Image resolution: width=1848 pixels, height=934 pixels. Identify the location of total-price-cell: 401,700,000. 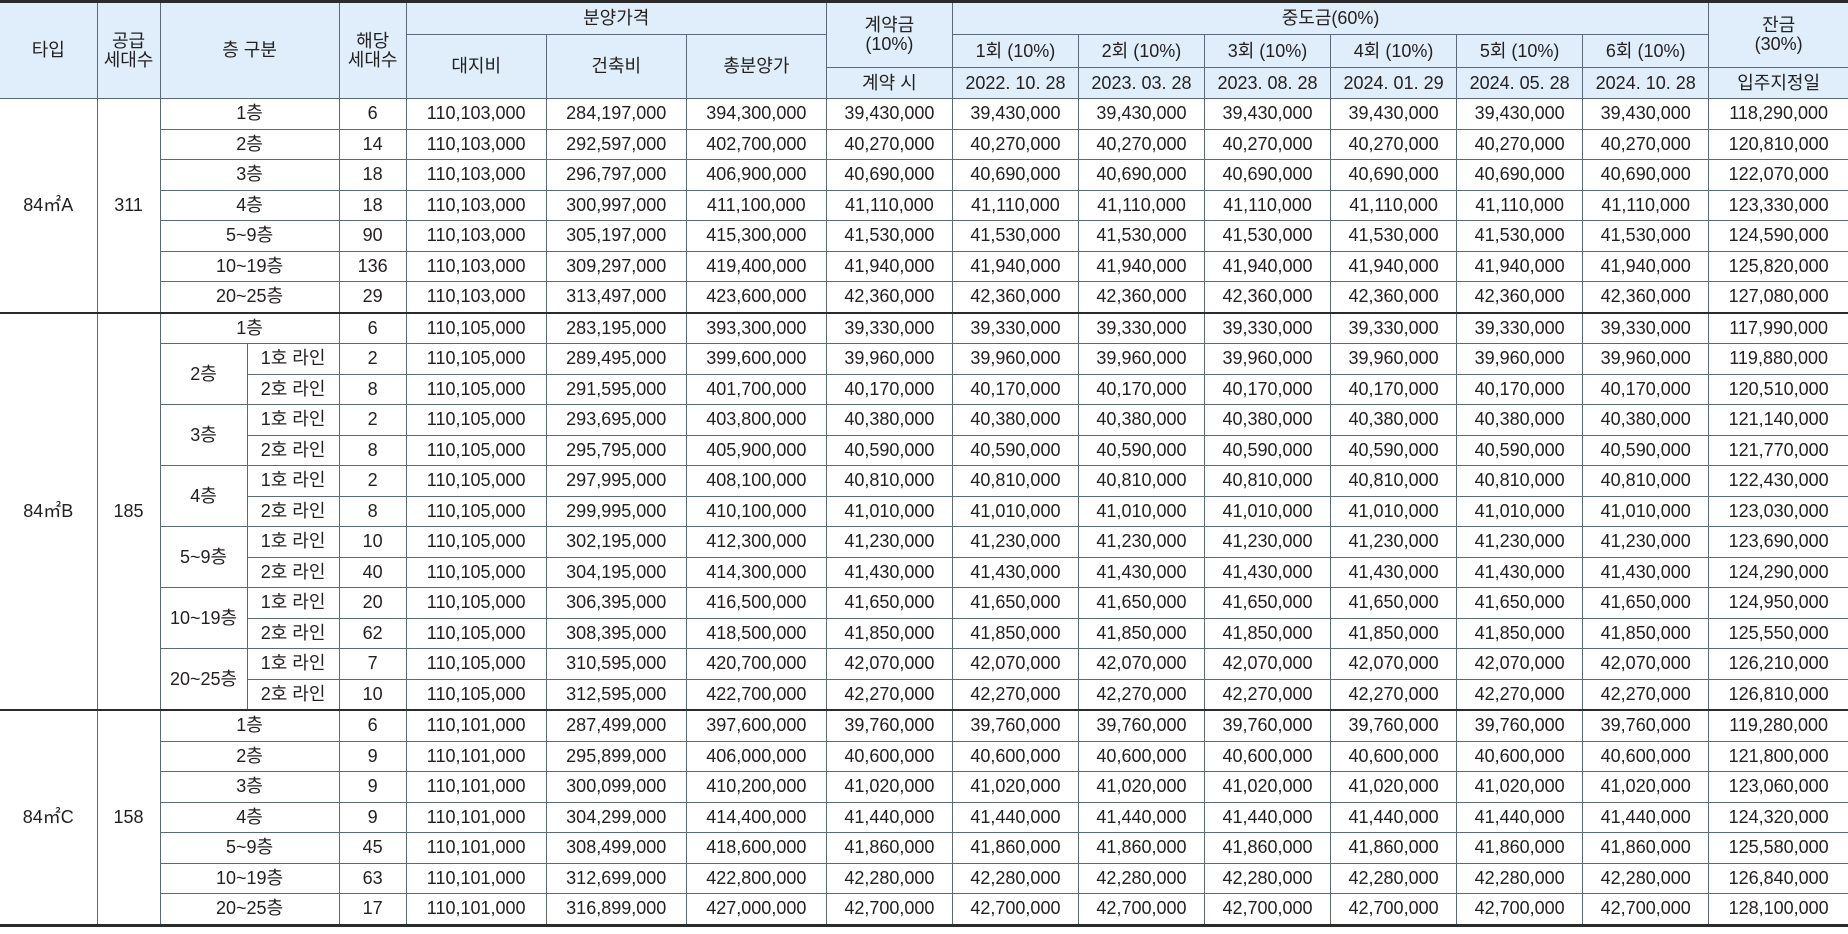
(756, 389).